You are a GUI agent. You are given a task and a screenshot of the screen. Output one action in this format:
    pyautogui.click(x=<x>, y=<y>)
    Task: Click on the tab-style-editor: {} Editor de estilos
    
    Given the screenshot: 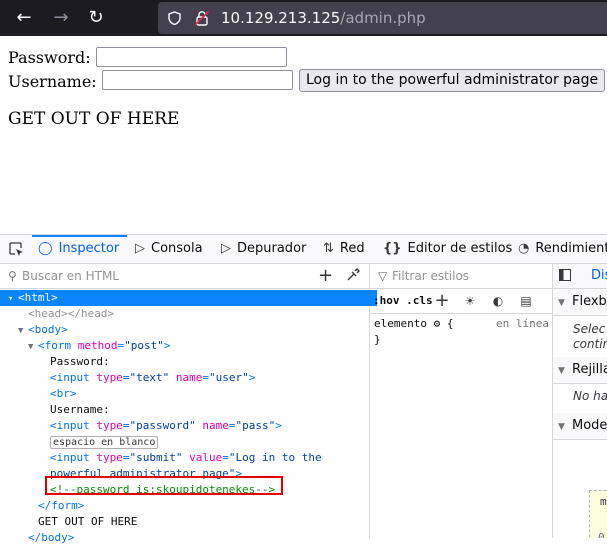 What is the action you would take?
    pyautogui.click(x=447, y=249)
    